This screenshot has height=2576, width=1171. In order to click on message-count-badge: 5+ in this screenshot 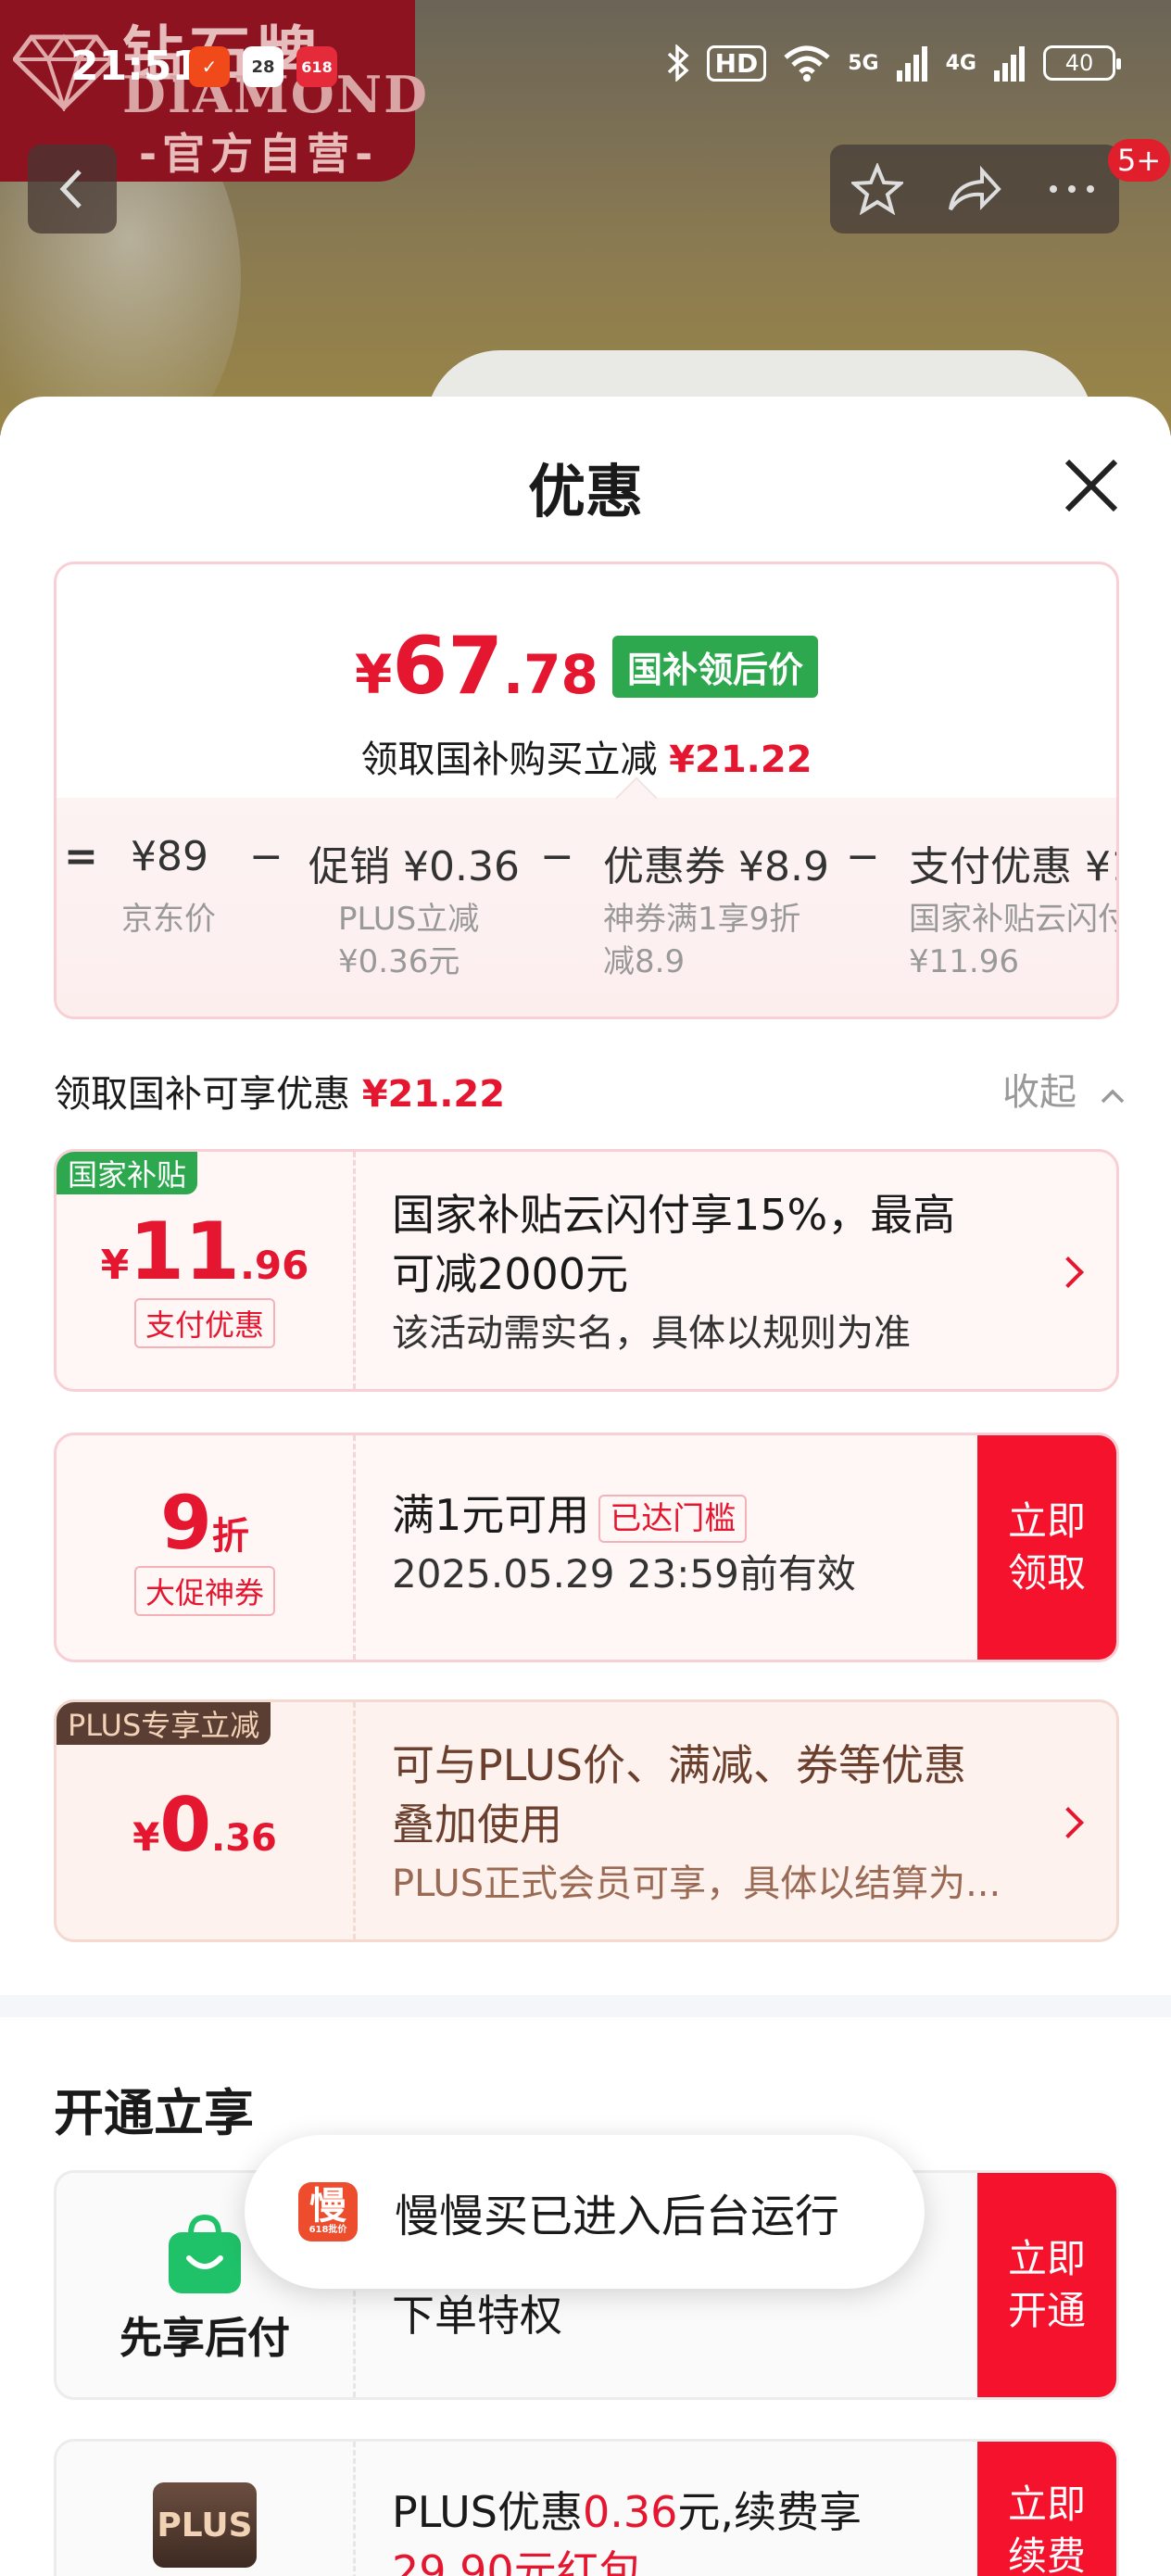, I will do `click(1140, 160)`.